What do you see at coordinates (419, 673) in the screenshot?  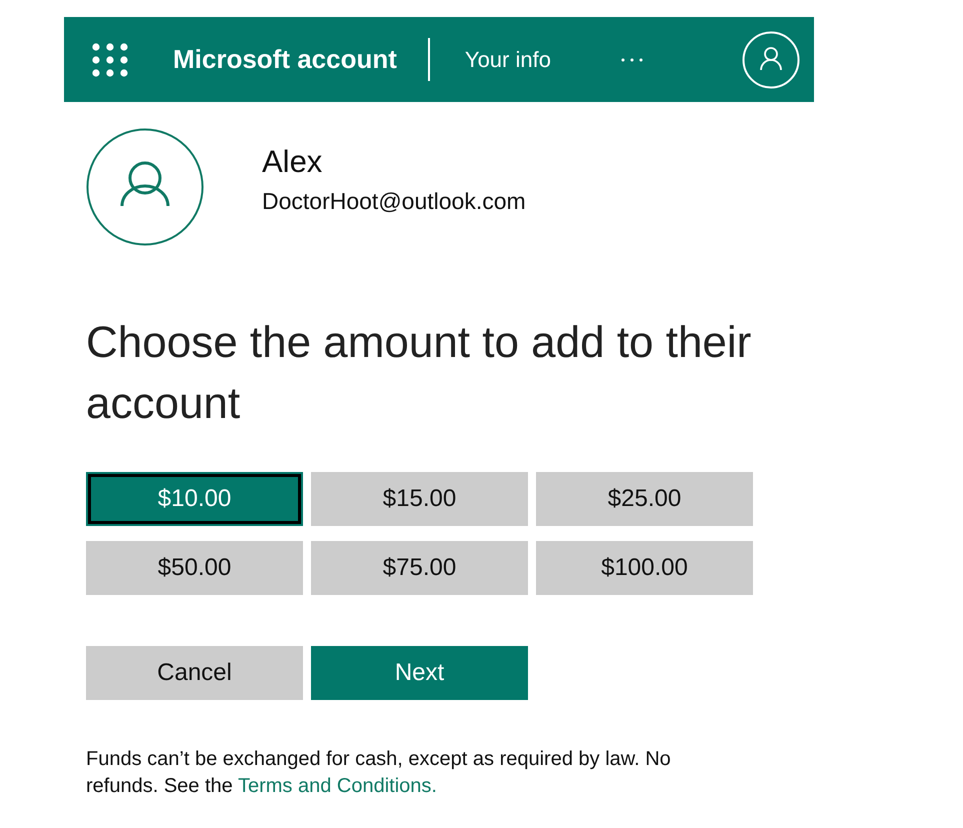 I see `next-button: Next` at bounding box center [419, 673].